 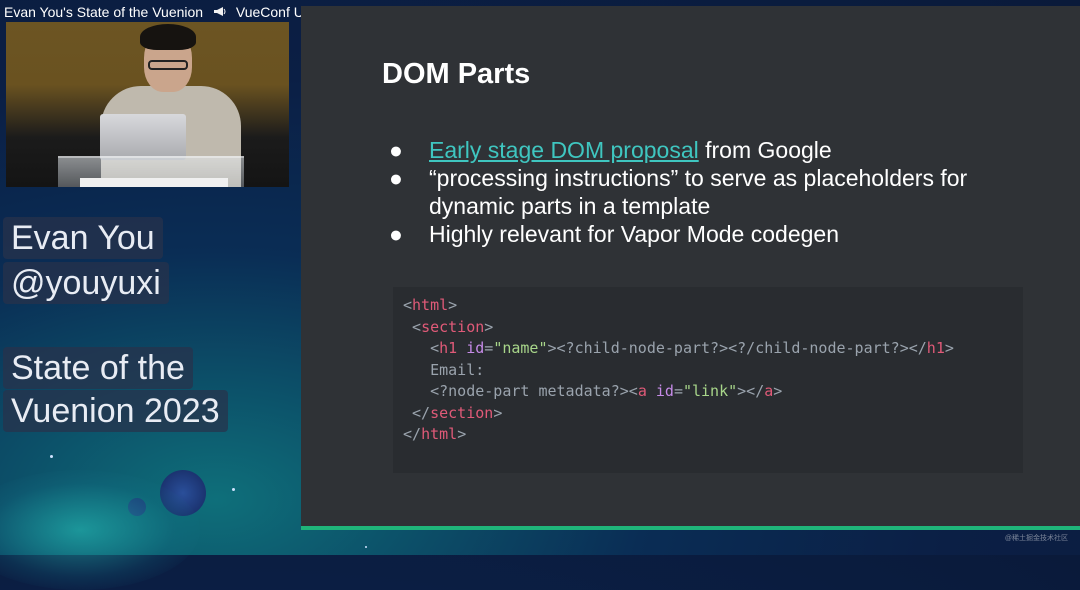 I want to click on megaphone-icon, so click(x=219, y=13).